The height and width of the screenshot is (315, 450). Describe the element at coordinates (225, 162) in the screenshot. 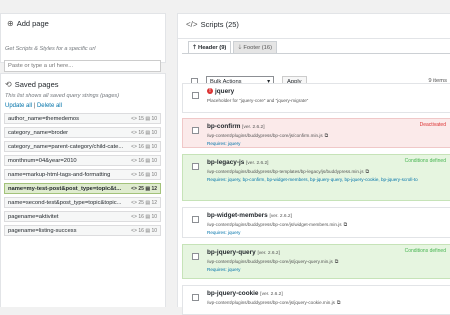

I see `script-handle: bp-legacy-js` at that location.